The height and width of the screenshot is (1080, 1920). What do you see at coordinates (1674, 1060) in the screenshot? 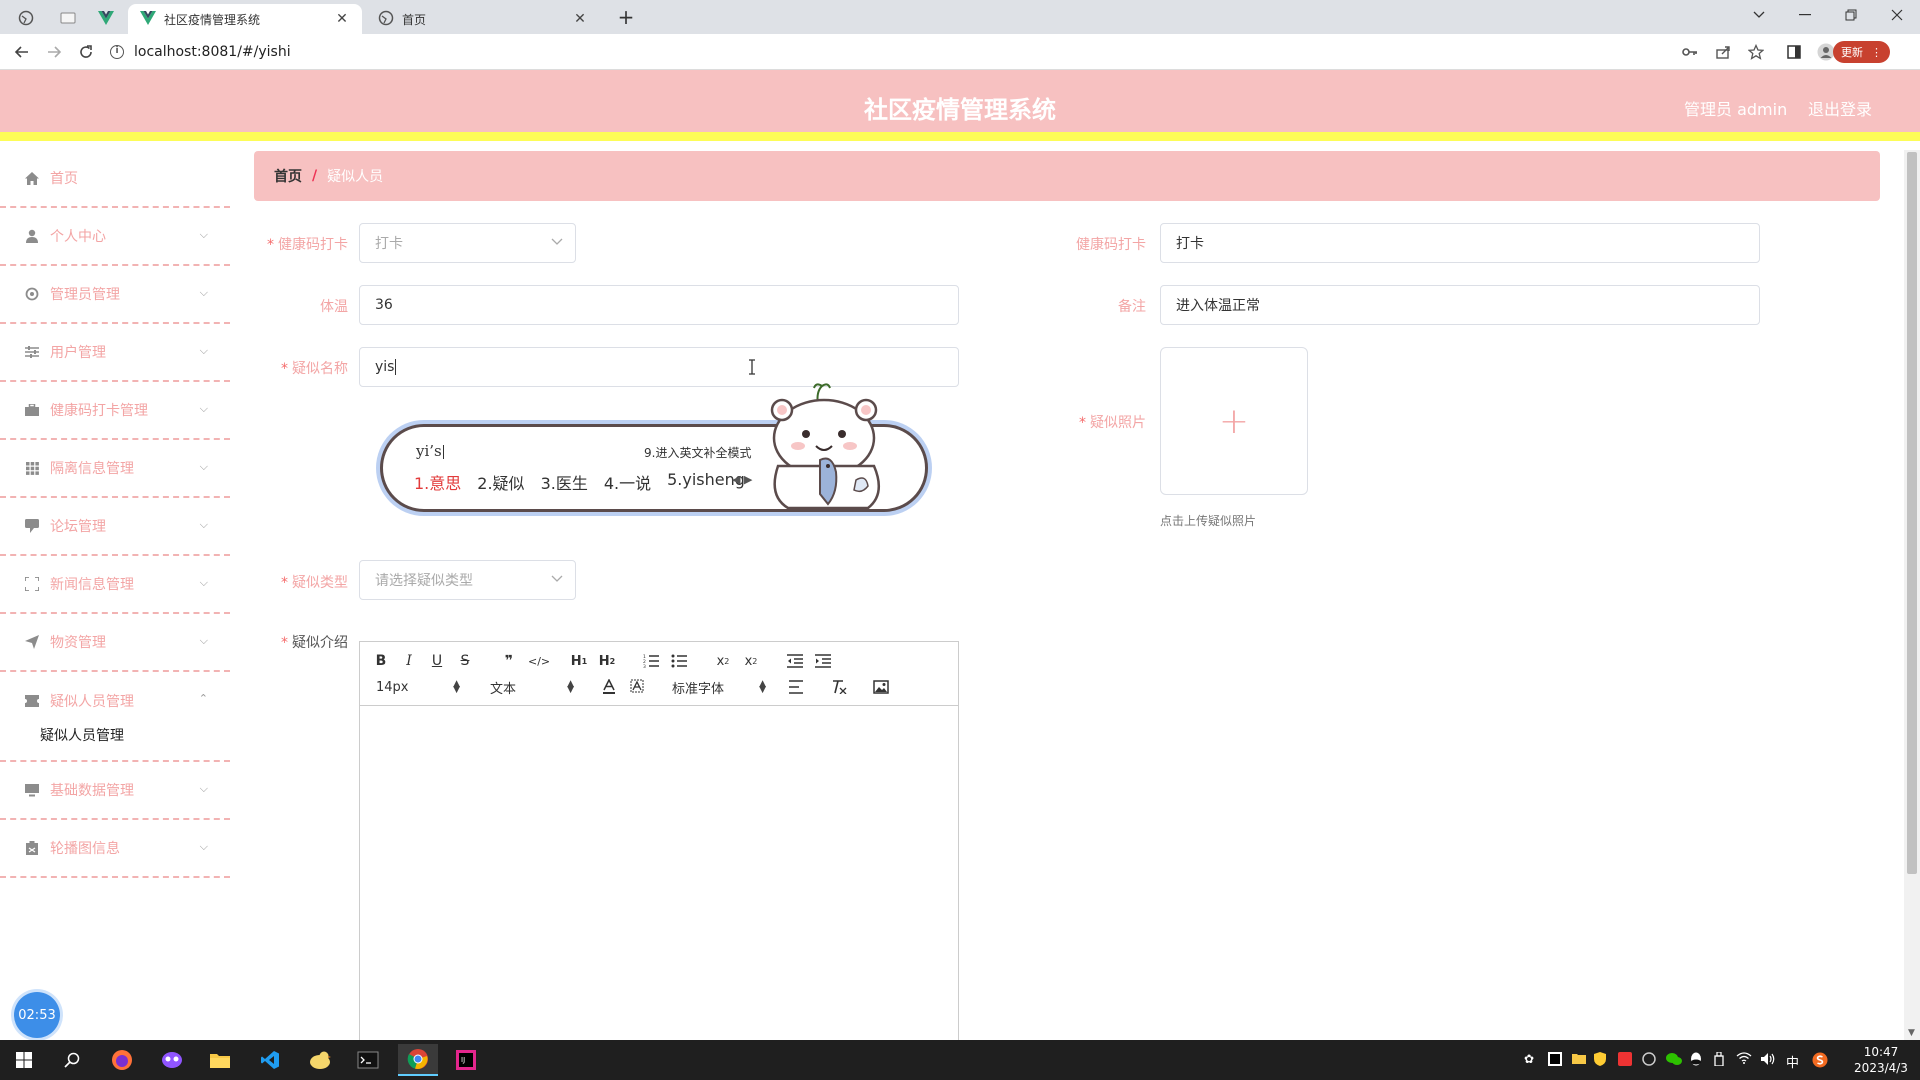
I see `tray-wechat-icon` at bounding box center [1674, 1060].